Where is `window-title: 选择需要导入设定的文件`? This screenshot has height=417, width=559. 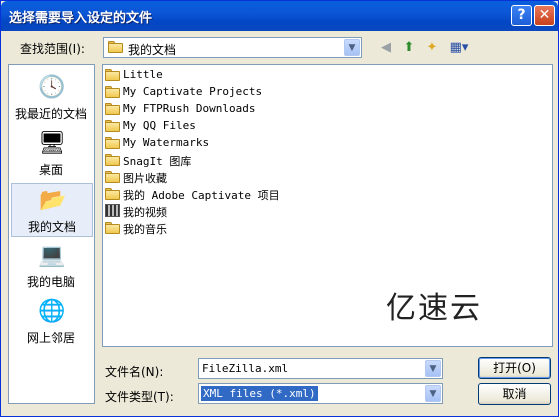 window-title: 选择需要导入设定的文件 is located at coordinates (81, 18).